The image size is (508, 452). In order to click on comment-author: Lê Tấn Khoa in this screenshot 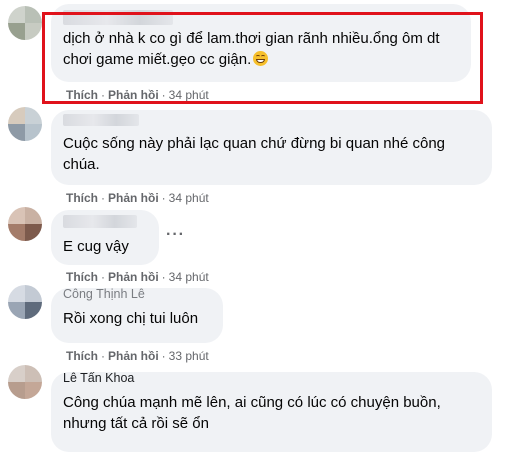, I will do `click(271, 378)`.